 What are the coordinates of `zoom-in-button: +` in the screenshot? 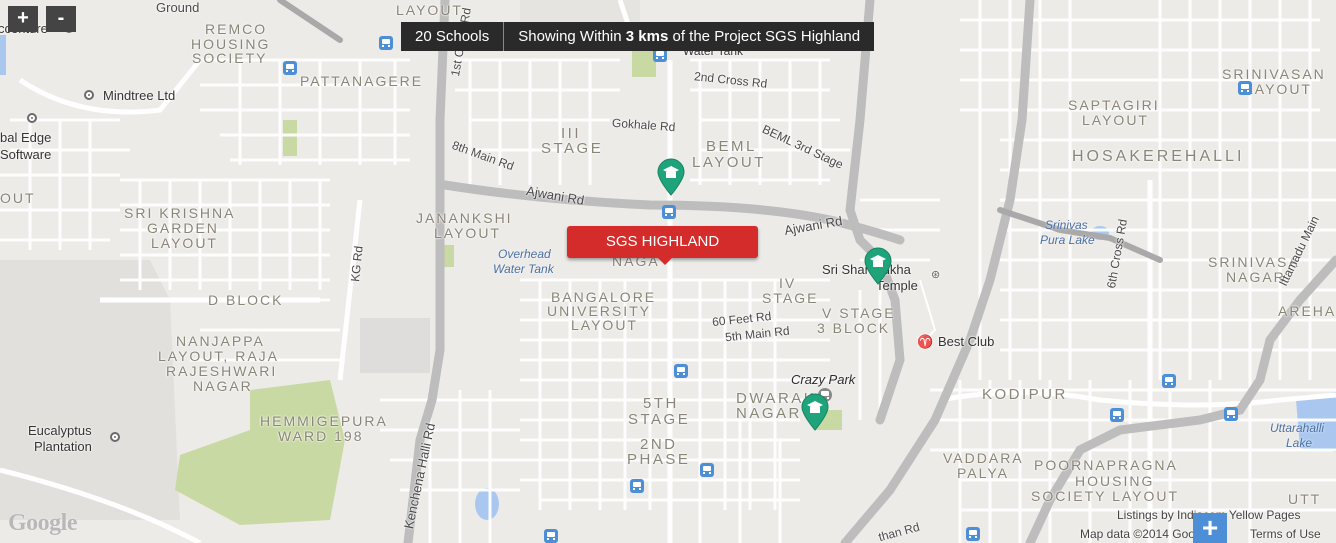 It's located at (23, 19).